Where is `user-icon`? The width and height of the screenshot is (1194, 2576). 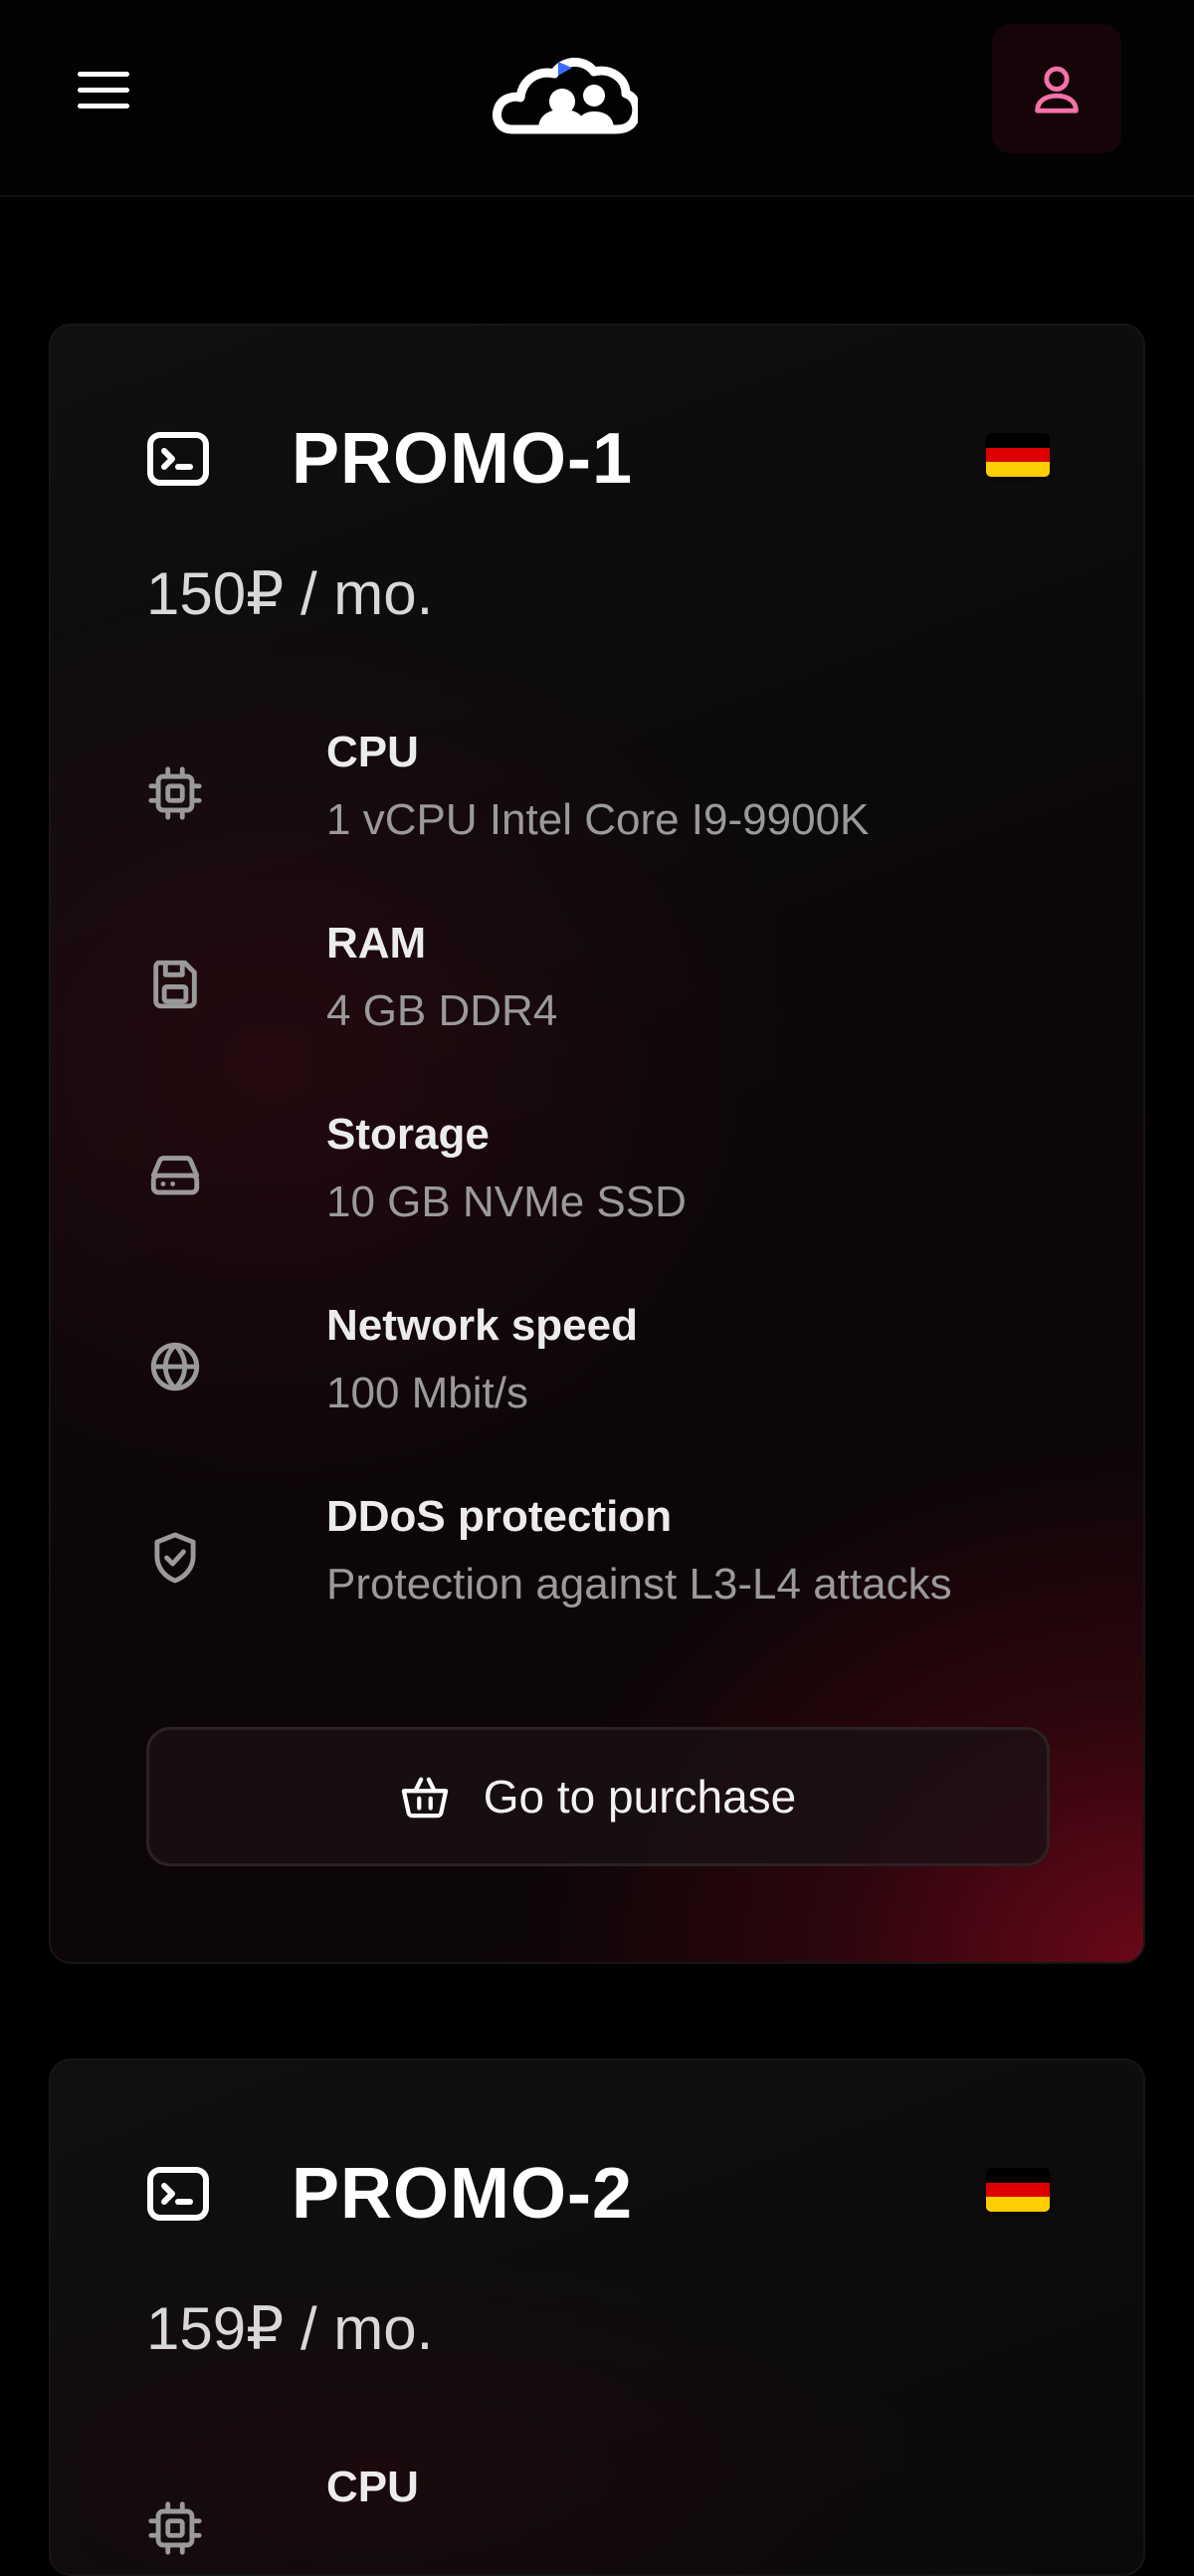 user-icon is located at coordinates (1057, 89).